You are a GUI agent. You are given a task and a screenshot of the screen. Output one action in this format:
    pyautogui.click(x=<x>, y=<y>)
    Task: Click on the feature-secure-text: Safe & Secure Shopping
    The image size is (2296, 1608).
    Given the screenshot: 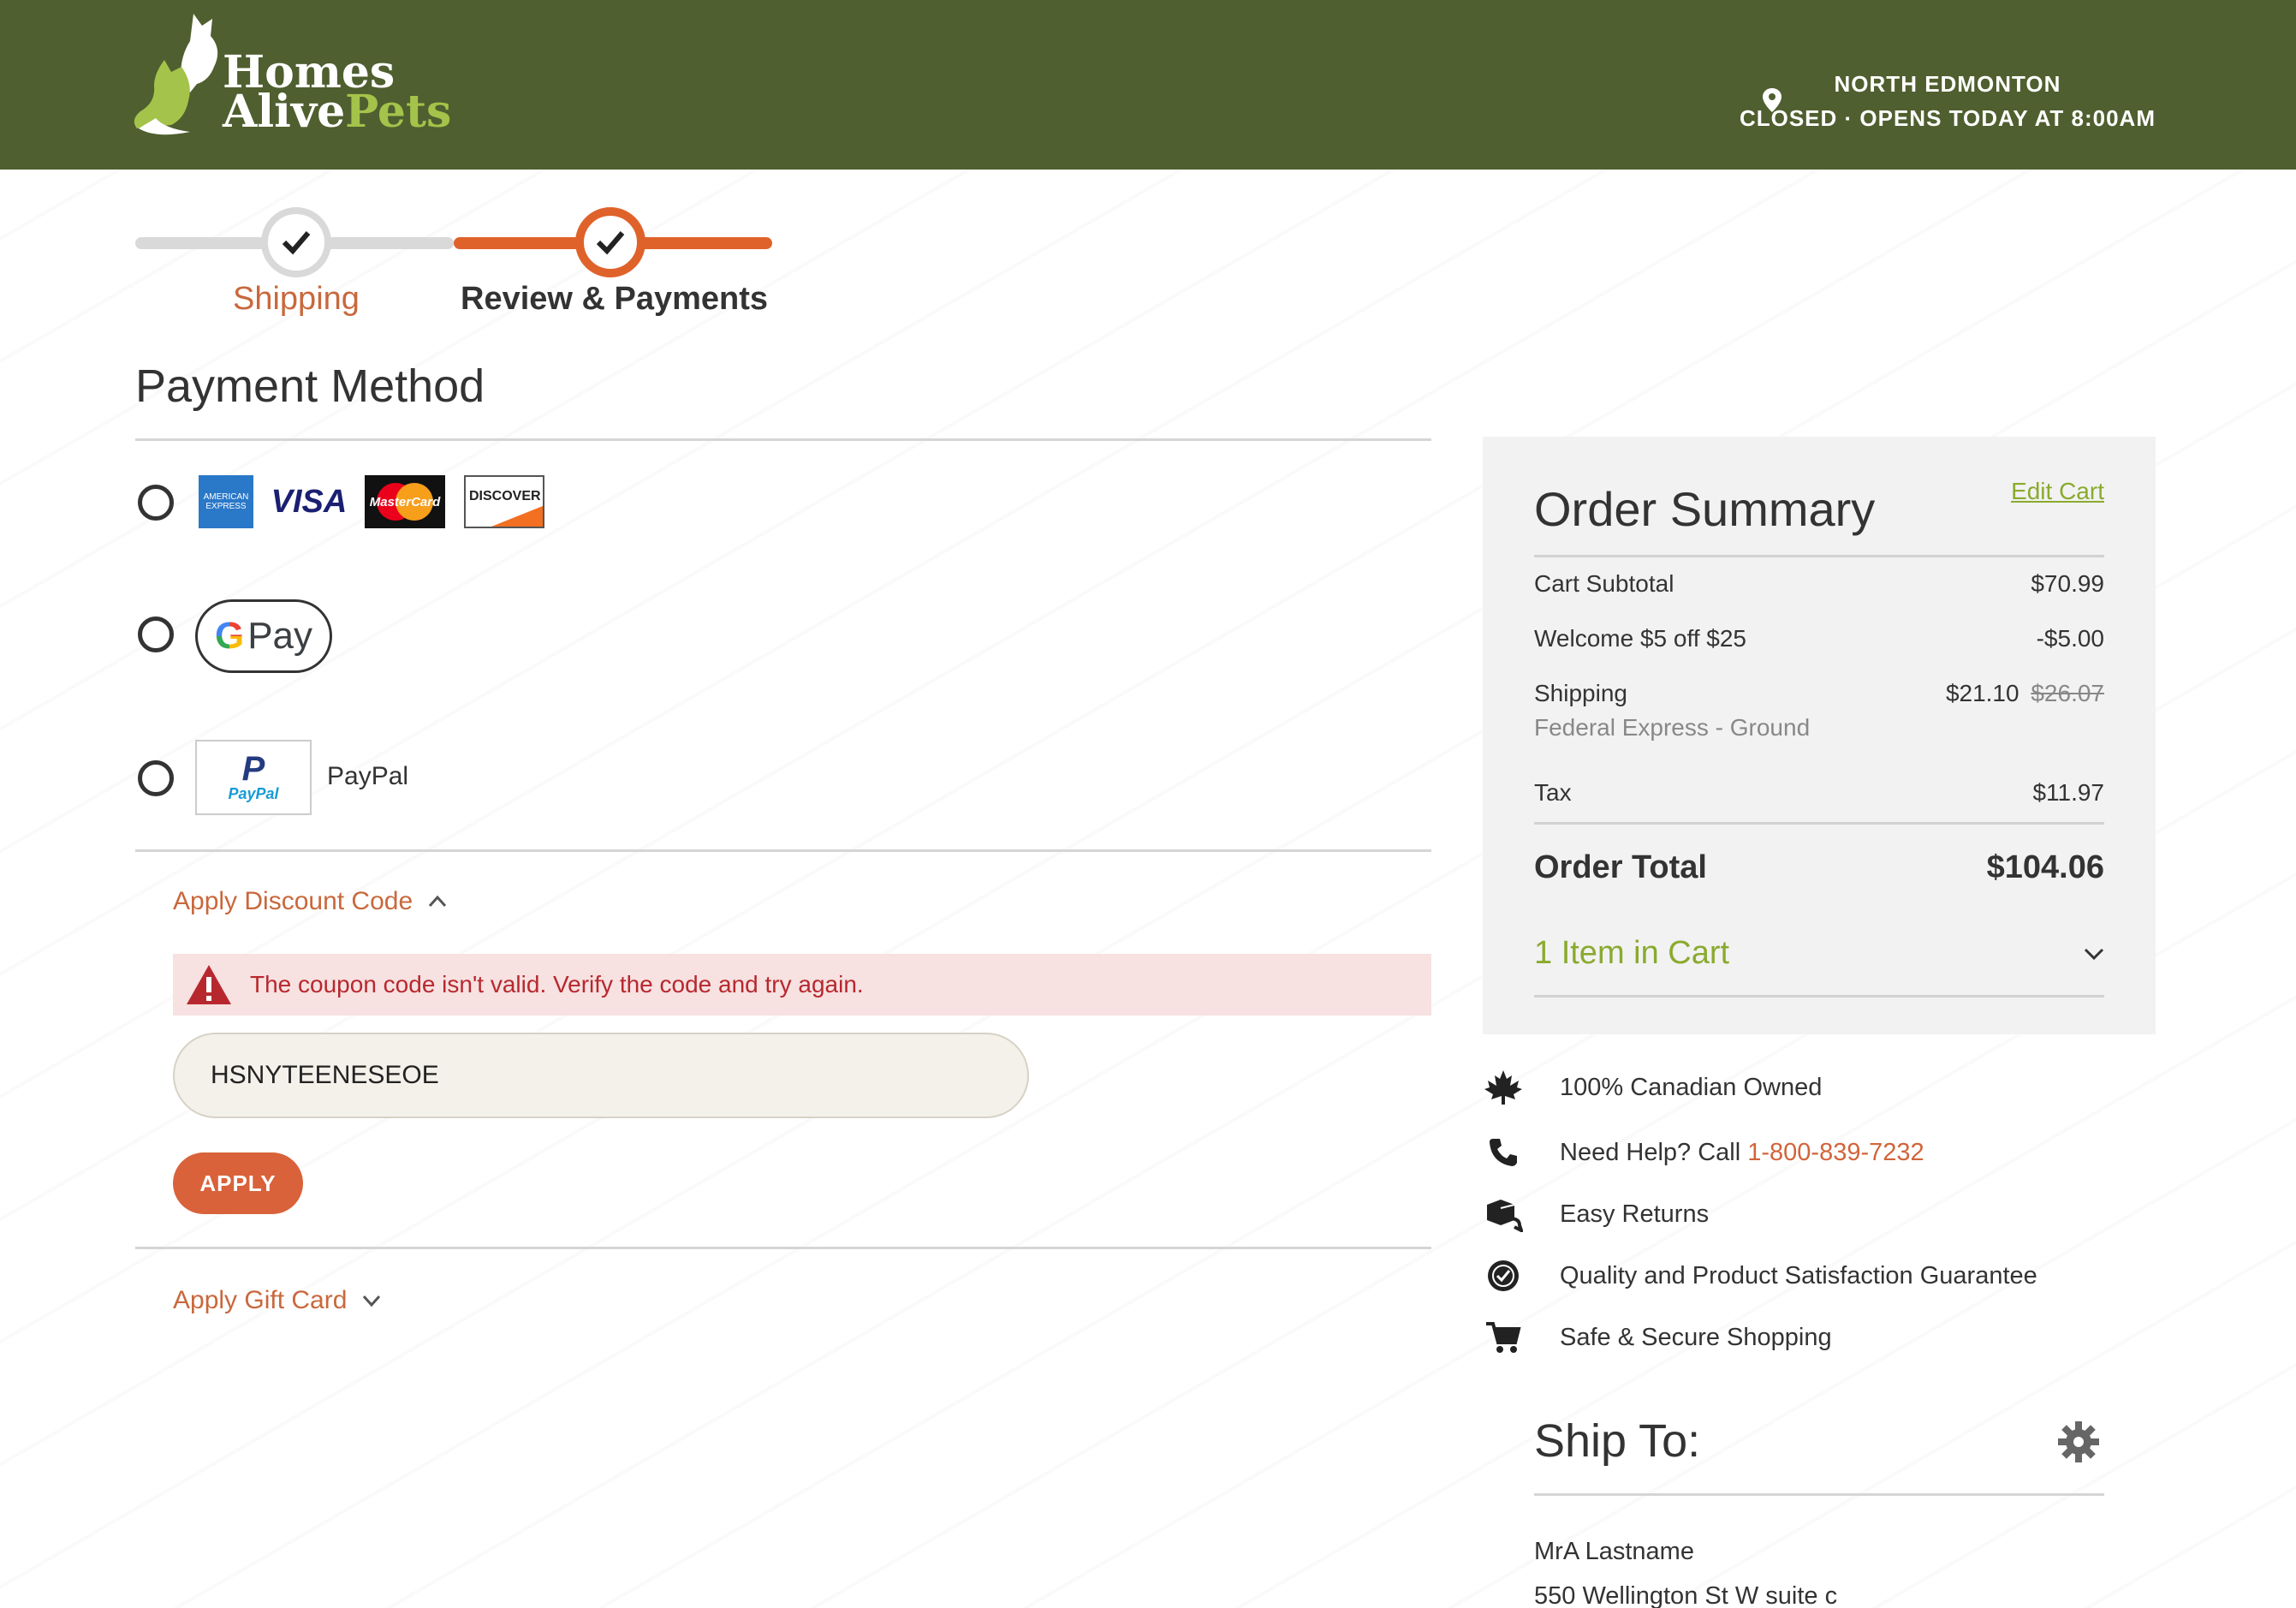 What is the action you would take?
    pyautogui.click(x=1696, y=1337)
    